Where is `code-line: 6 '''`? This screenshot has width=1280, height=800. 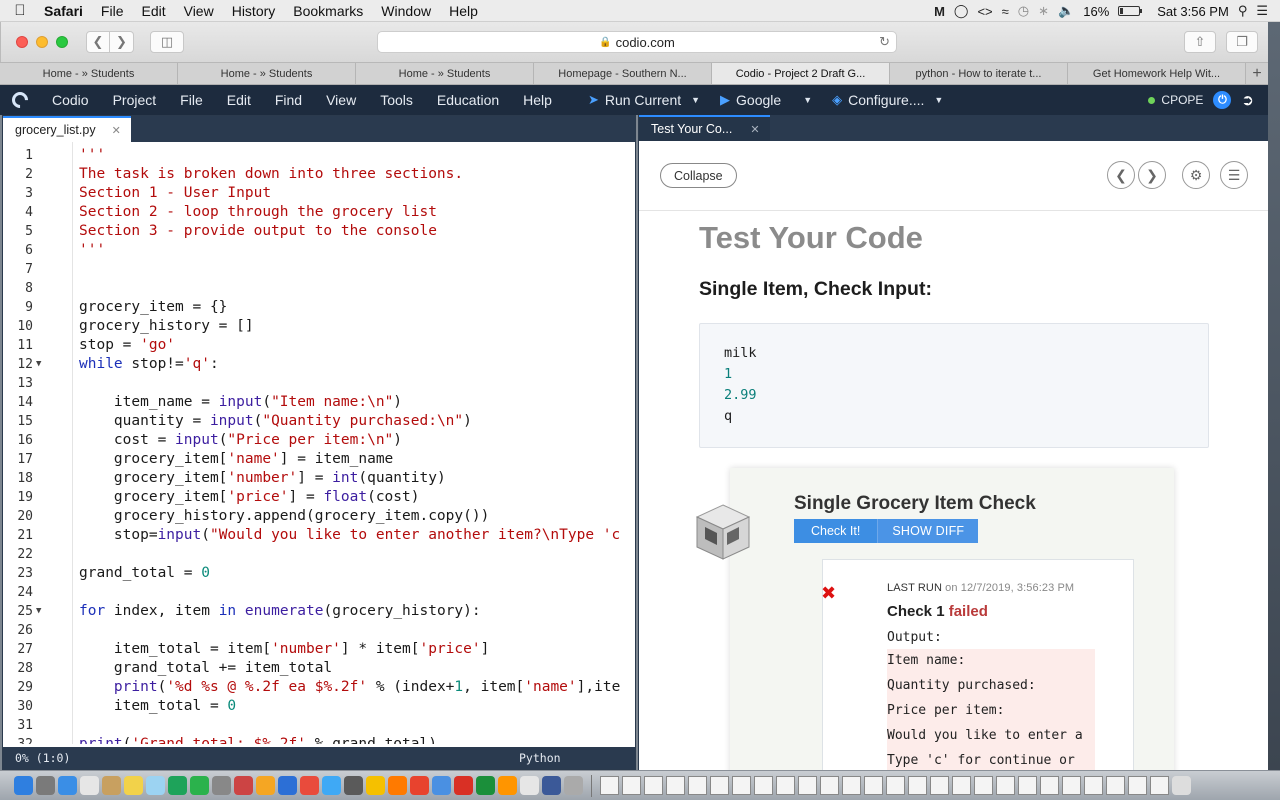 code-line: 6 ''' is located at coordinates (319, 250).